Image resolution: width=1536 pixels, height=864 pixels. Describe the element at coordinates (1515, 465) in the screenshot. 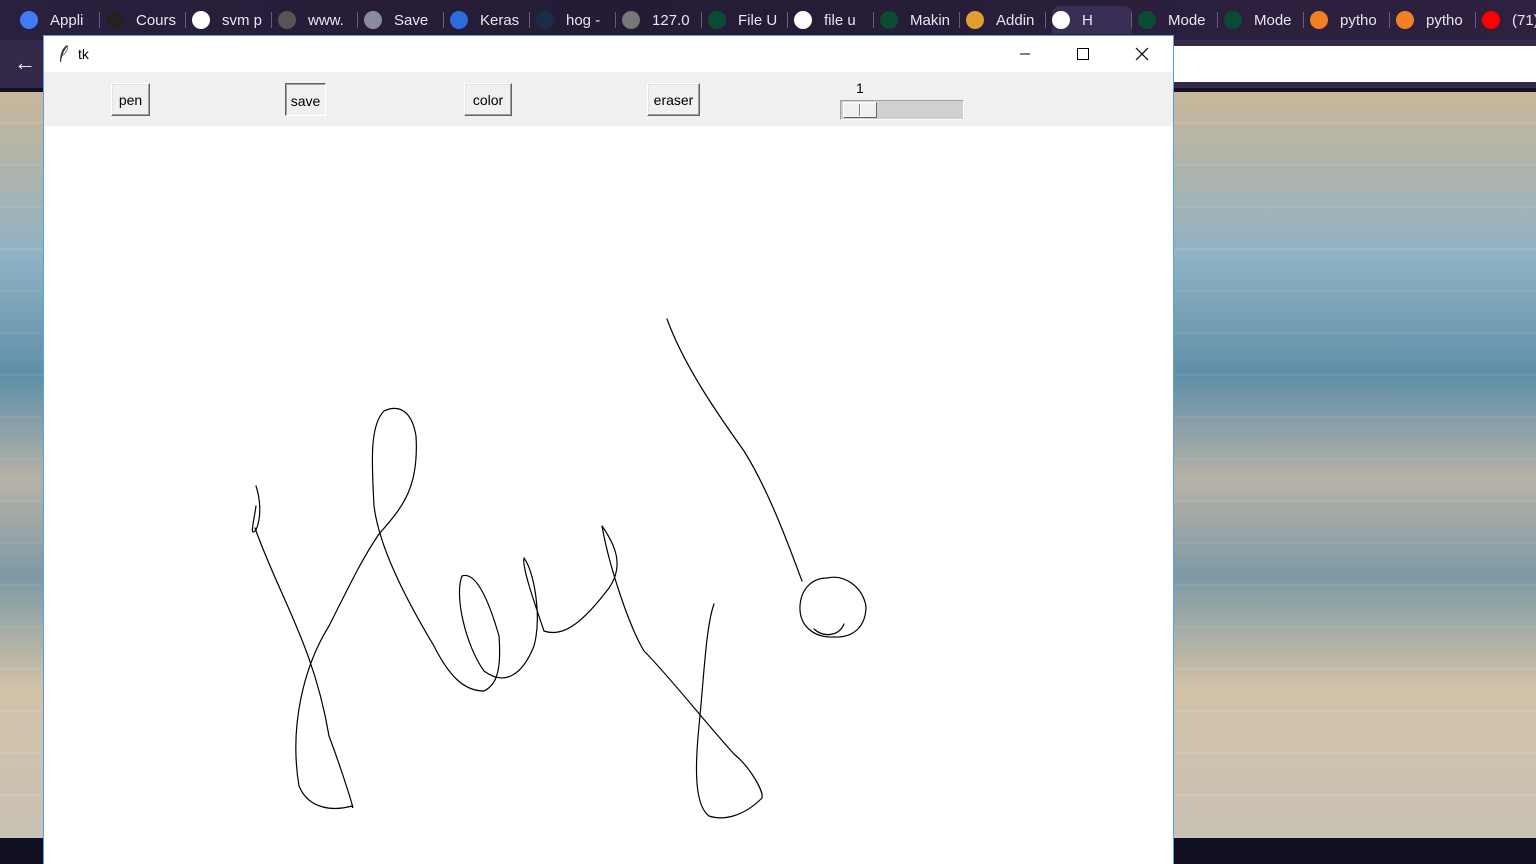

I see `background-image-right` at that location.